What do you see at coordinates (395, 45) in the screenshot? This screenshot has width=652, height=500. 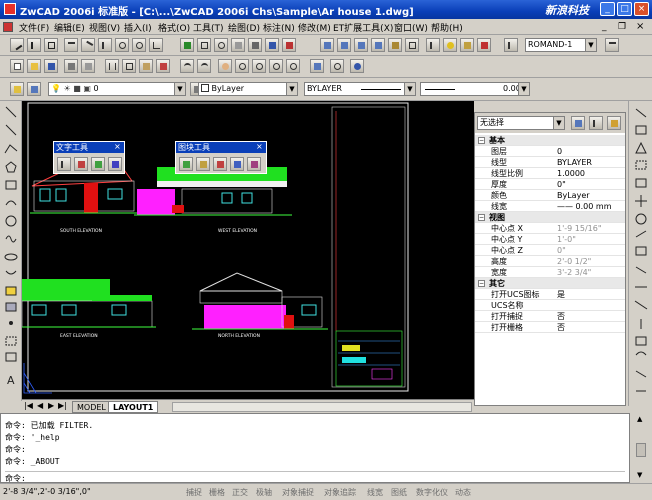 I see `transparency-icon` at bounding box center [395, 45].